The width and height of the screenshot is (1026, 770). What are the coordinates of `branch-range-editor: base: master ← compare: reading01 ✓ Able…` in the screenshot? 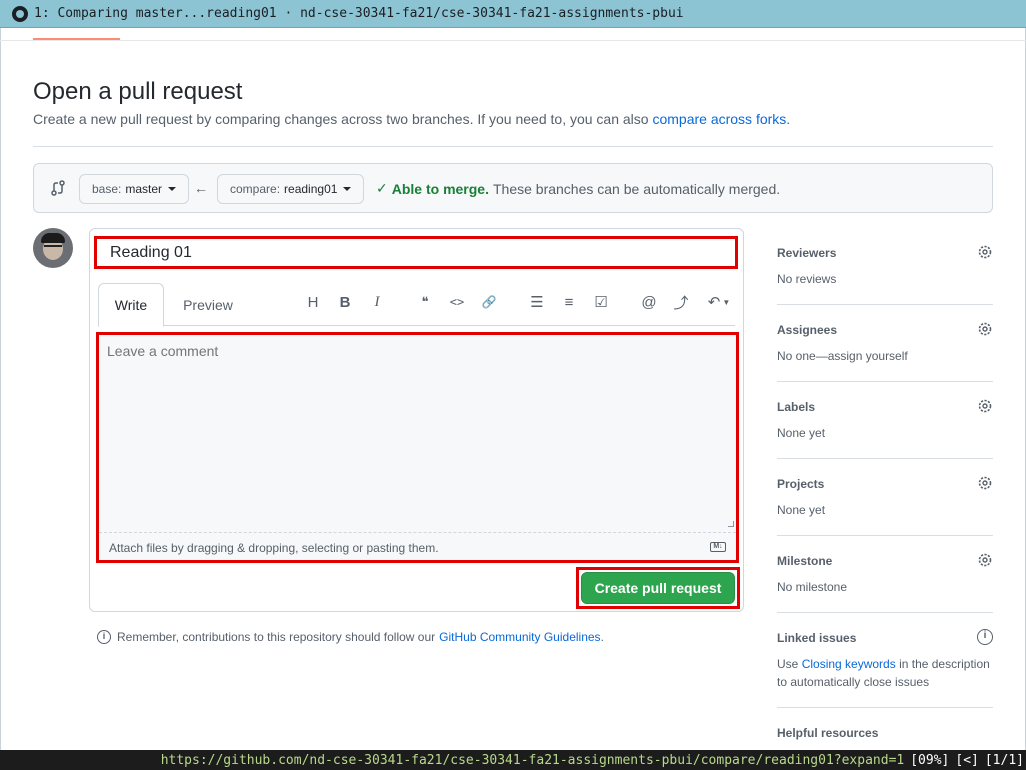 It's located at (513, 188).